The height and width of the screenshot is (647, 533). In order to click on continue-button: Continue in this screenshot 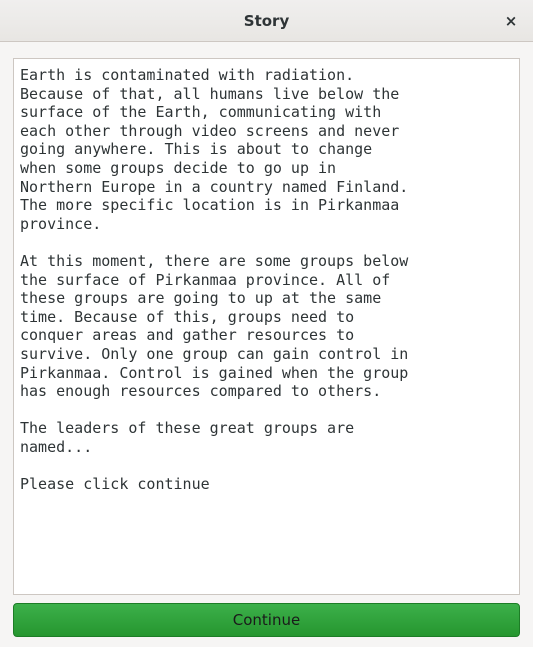, I will do `click(266, 620)`.